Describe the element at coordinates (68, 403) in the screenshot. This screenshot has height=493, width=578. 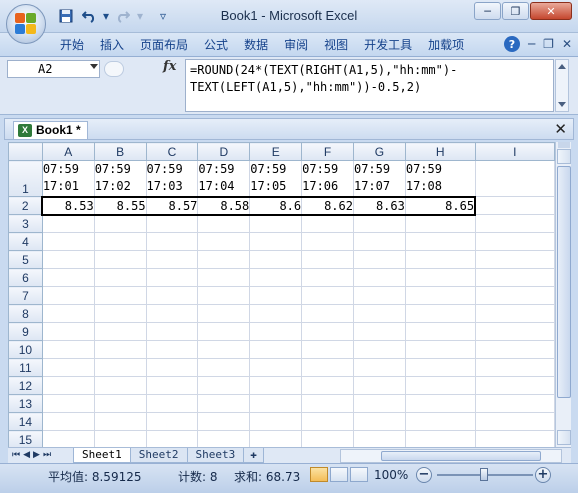
I see `cell-a13` at that location.